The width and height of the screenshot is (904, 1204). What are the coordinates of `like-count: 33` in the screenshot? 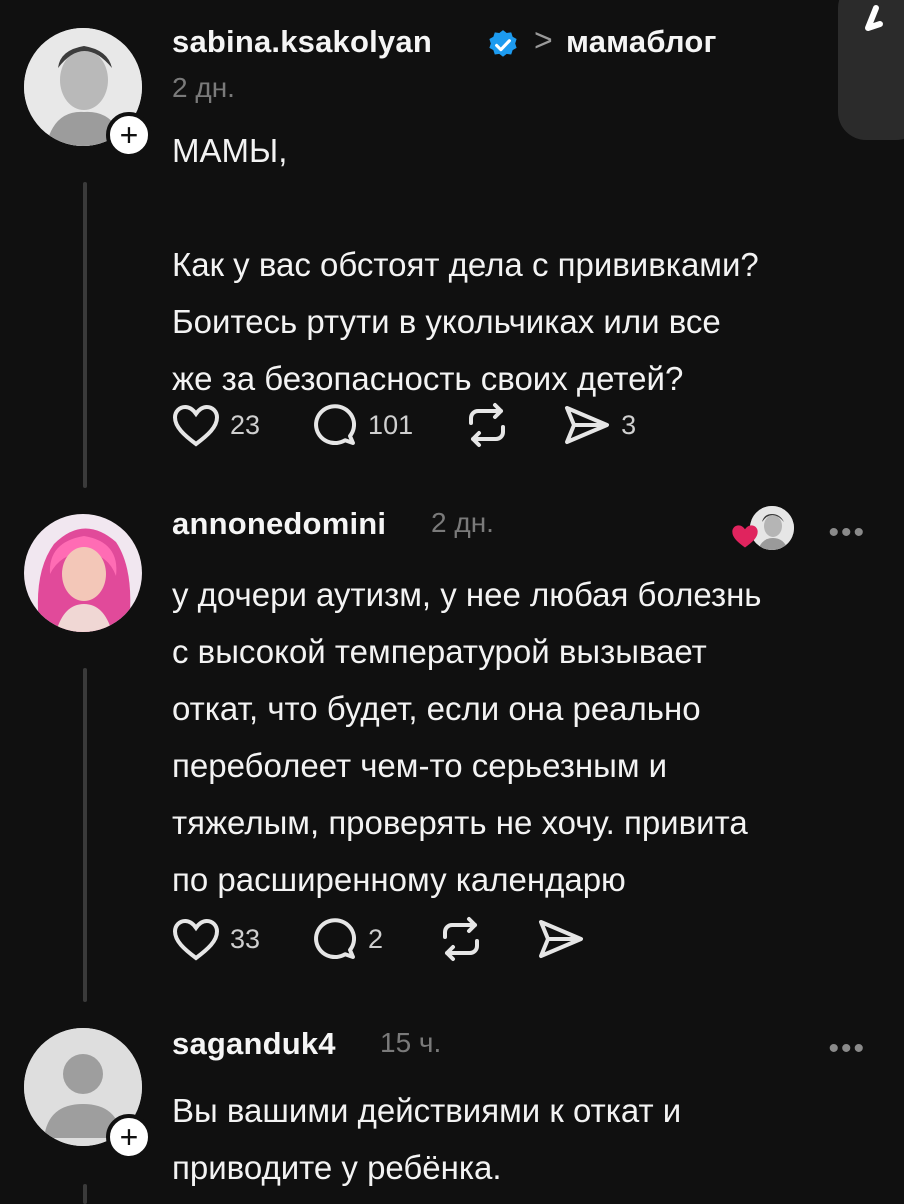 It's located at (245, 938).